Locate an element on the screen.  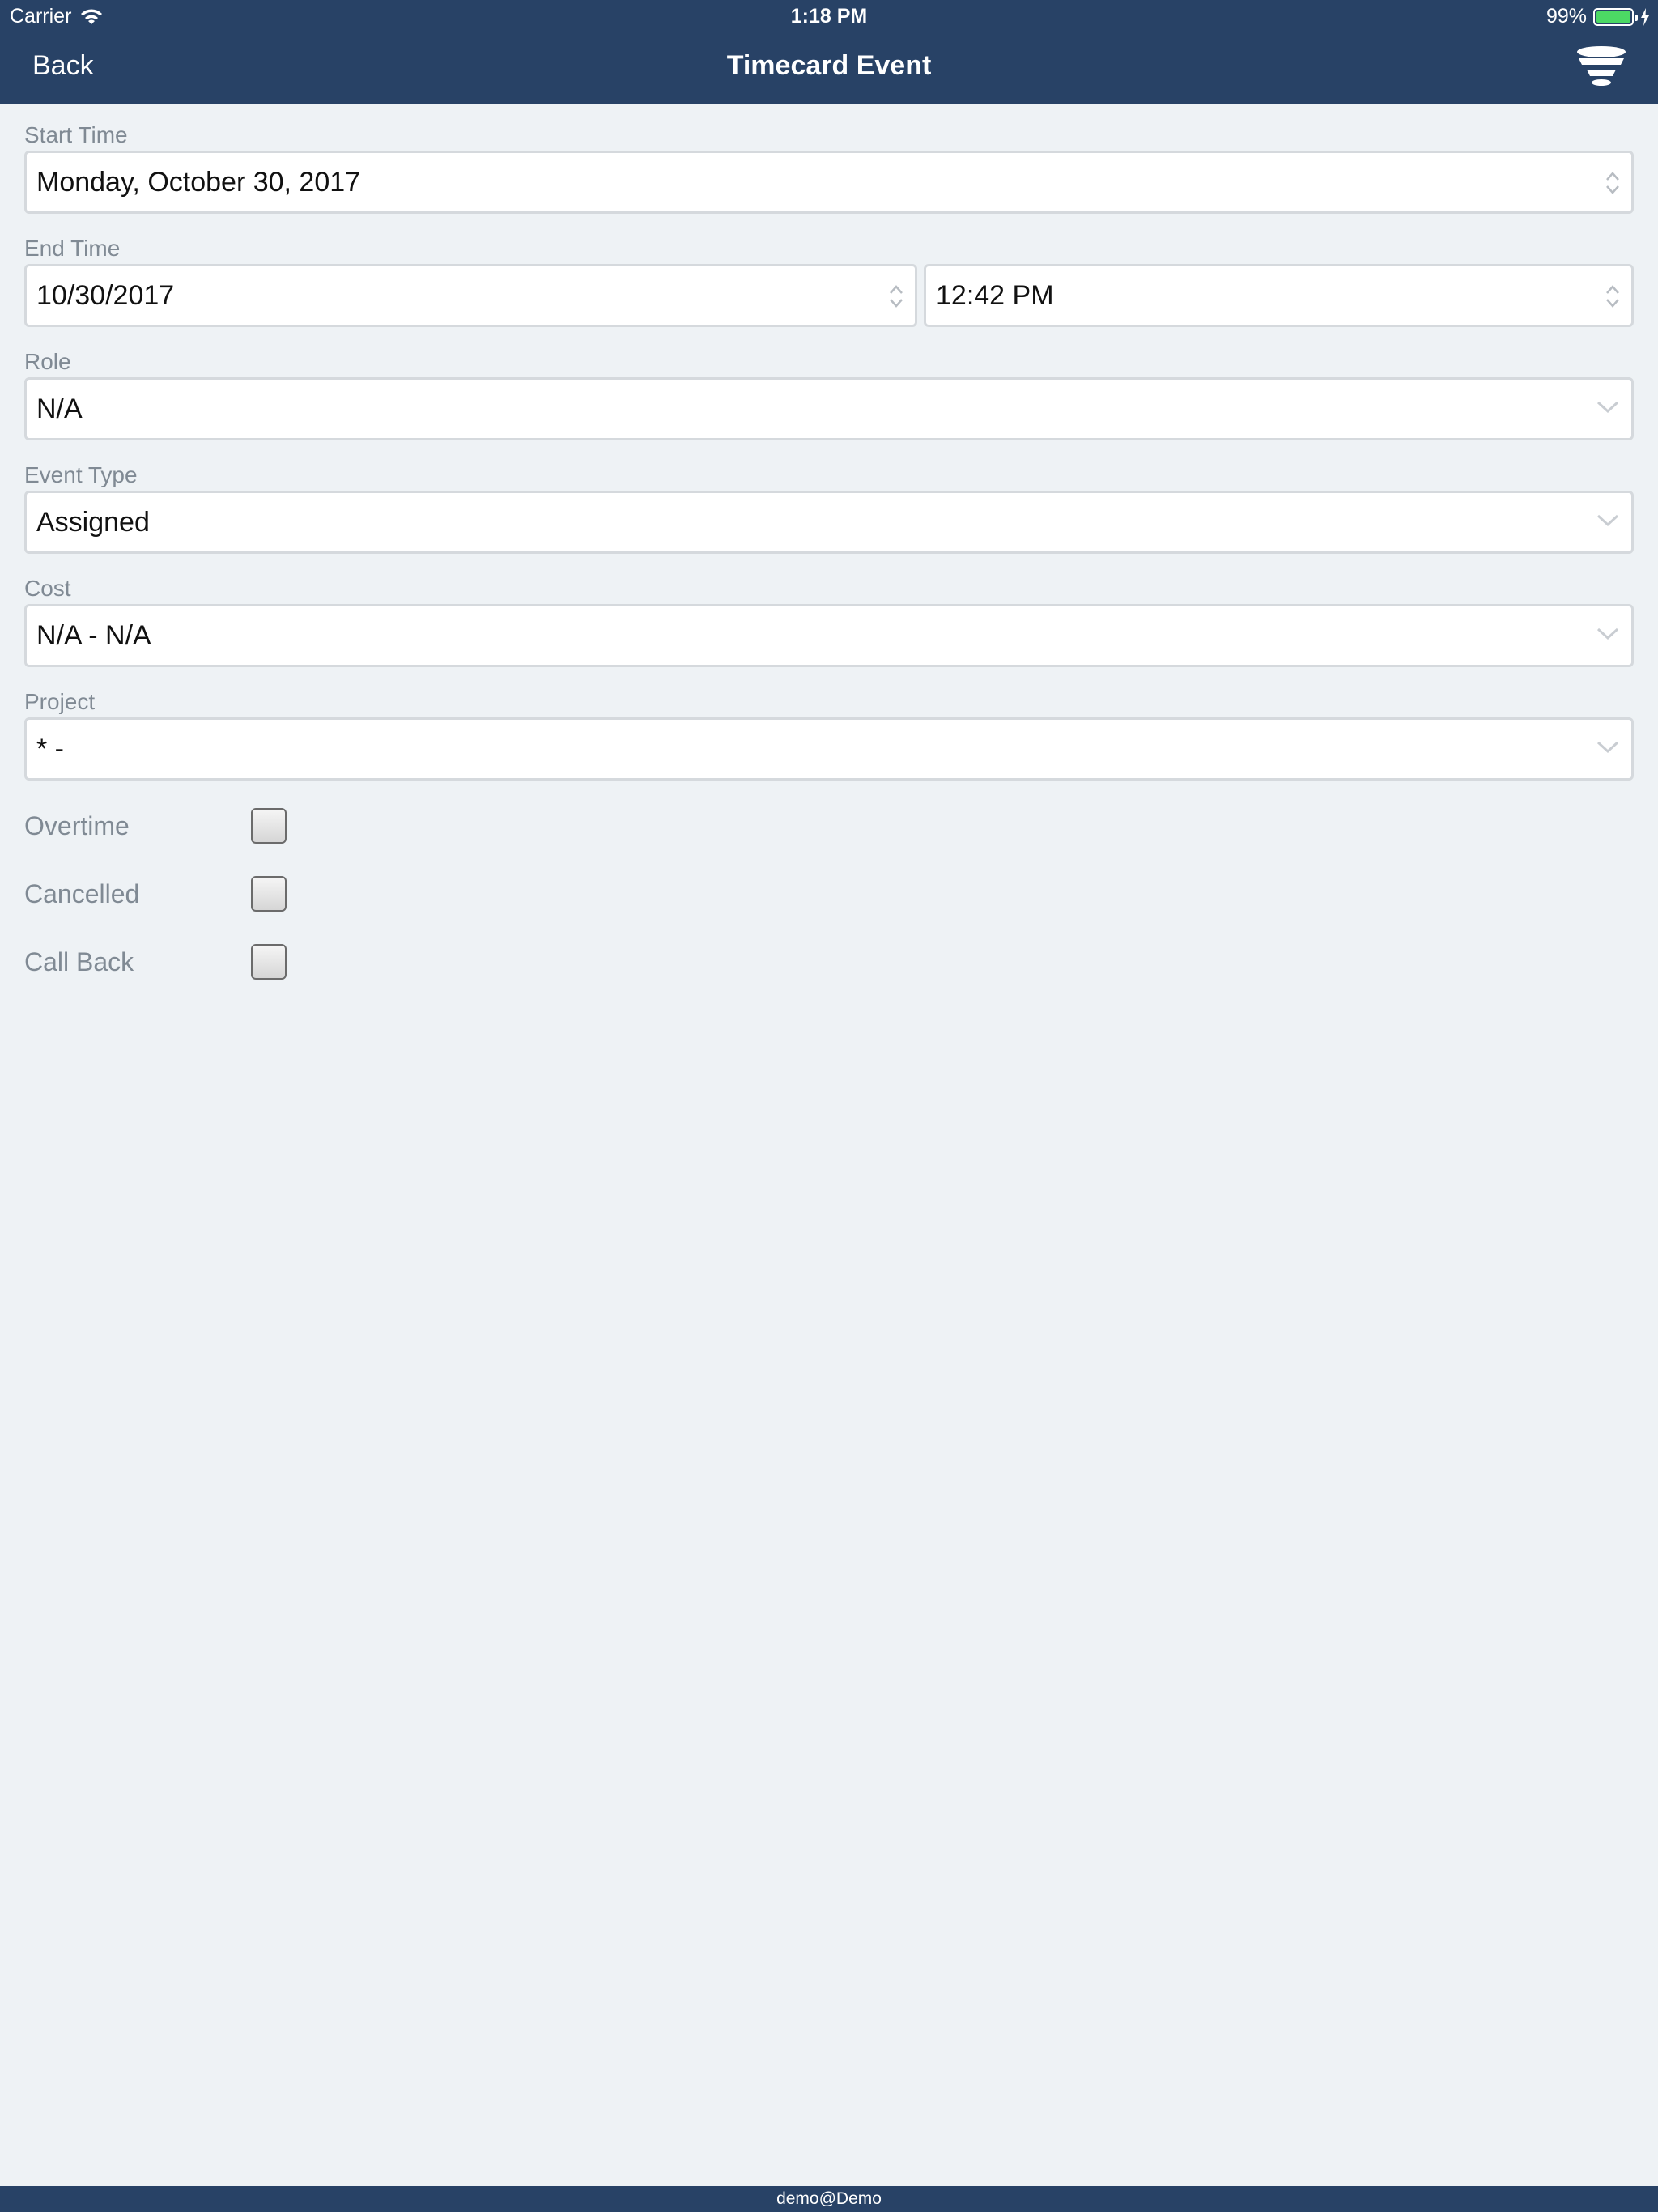
role-select: N/A is located at coordinates (829, 408).